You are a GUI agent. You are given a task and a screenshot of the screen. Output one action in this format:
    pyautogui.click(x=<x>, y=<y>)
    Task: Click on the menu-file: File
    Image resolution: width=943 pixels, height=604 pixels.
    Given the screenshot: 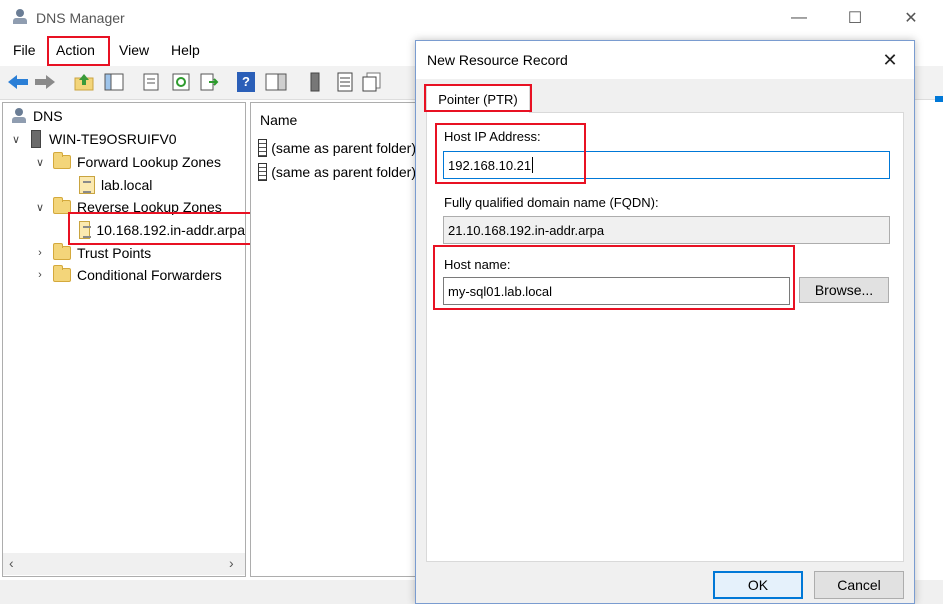 What is the action you would take?
    pyautogui.click(x=24, y=50)
    